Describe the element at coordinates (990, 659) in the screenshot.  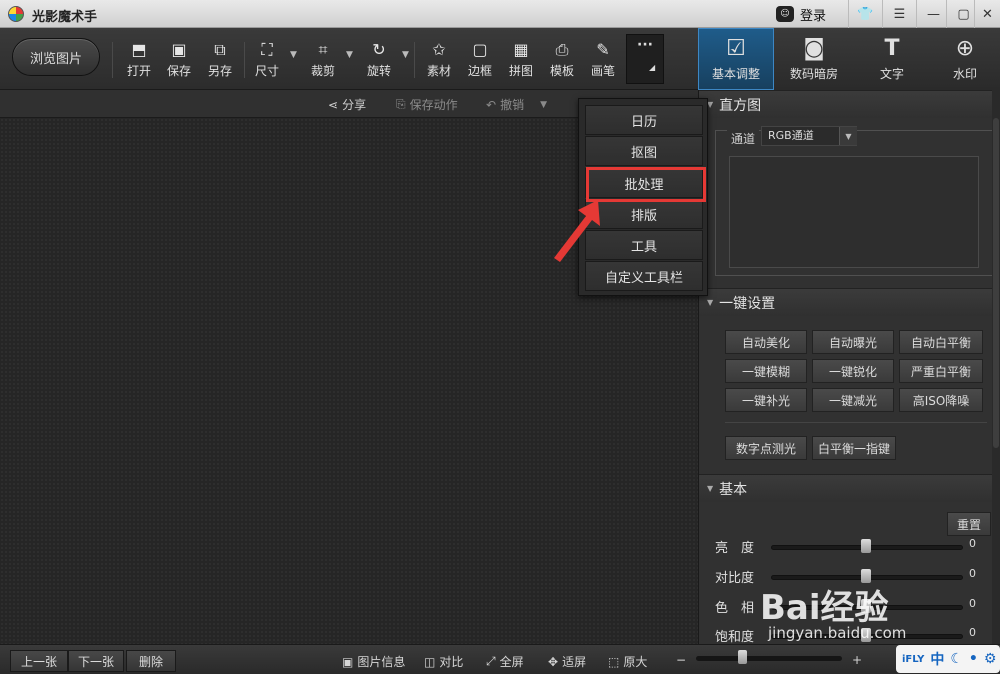
I see `settings-icon: ⚙` at that location.